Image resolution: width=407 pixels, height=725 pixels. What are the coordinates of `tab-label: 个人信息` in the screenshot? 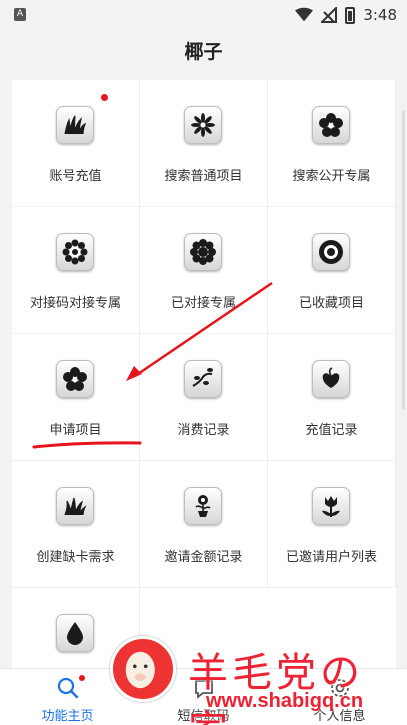 It's located at (339, 716).